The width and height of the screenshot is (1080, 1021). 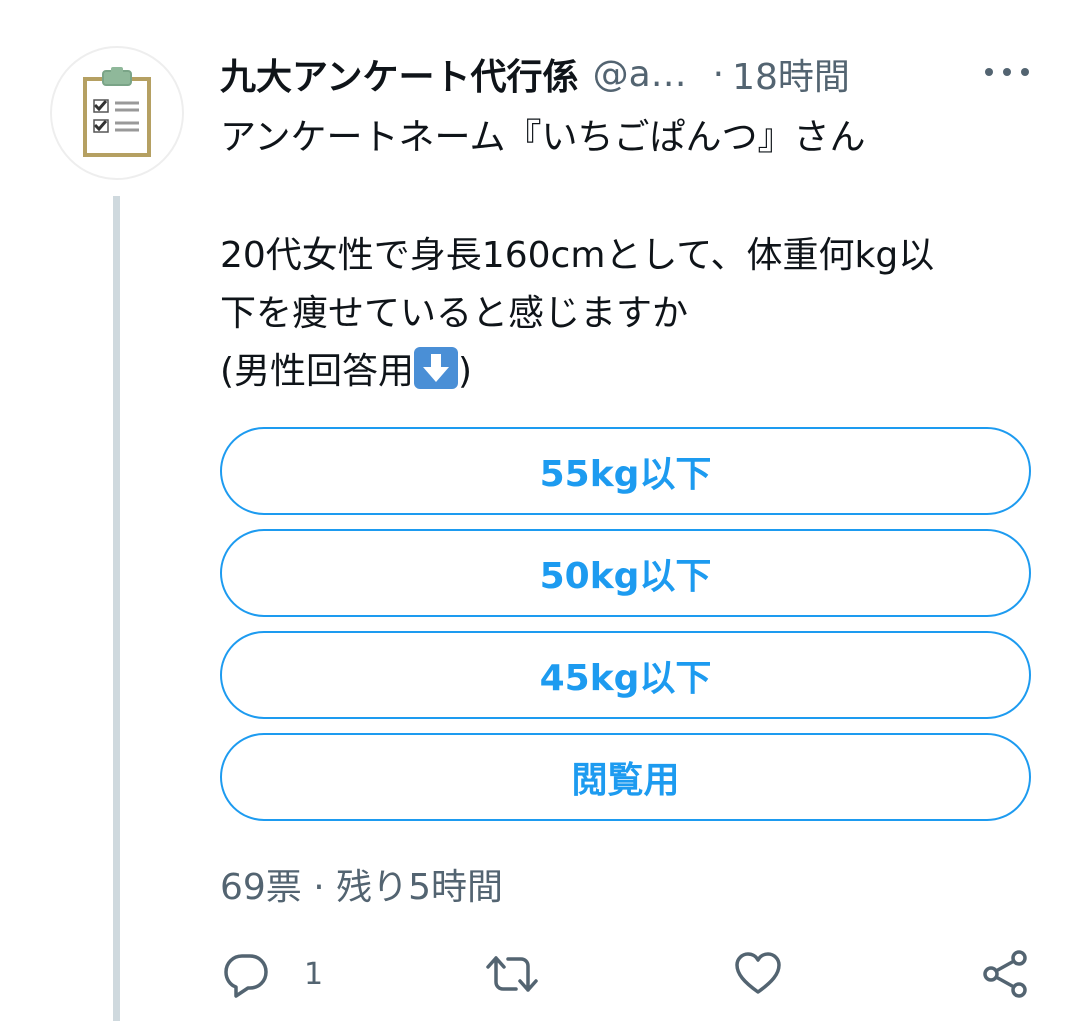 What do you see at coordinates (116, 608) in the screenshot?
I see `thread-line` at bounding box center [116, 608].